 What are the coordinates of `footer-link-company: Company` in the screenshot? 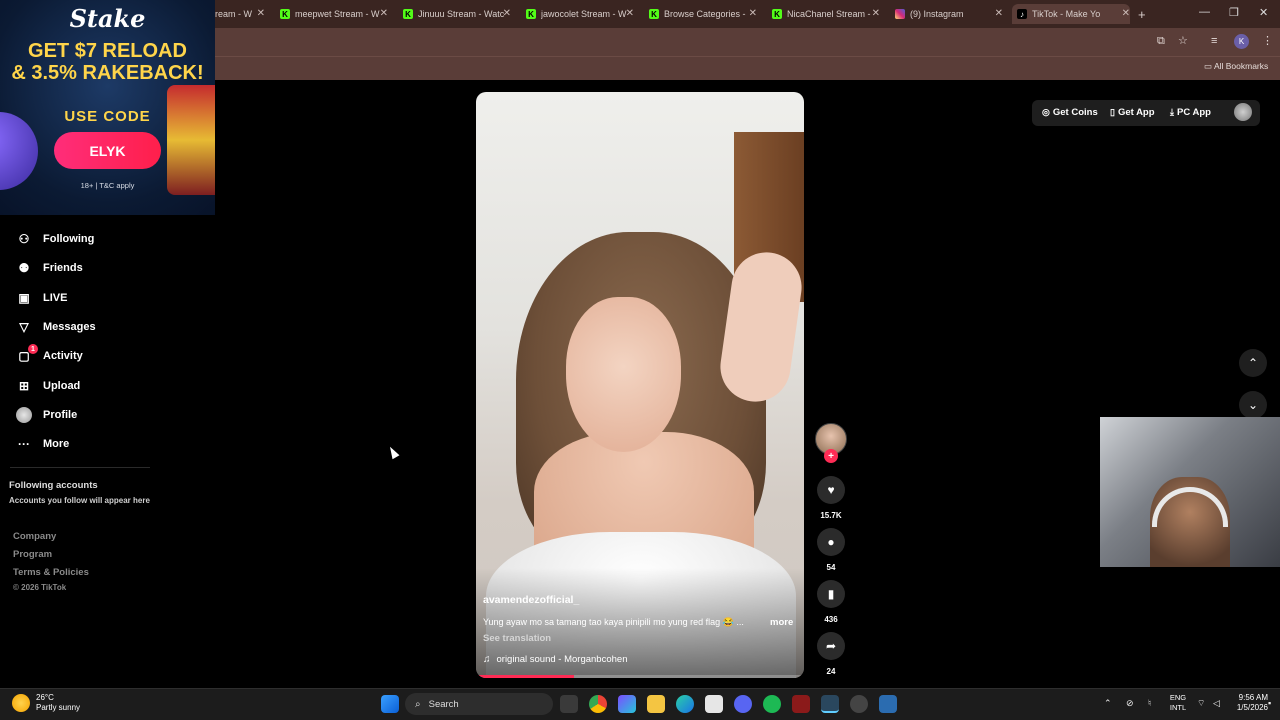 It's located at (34, 536).